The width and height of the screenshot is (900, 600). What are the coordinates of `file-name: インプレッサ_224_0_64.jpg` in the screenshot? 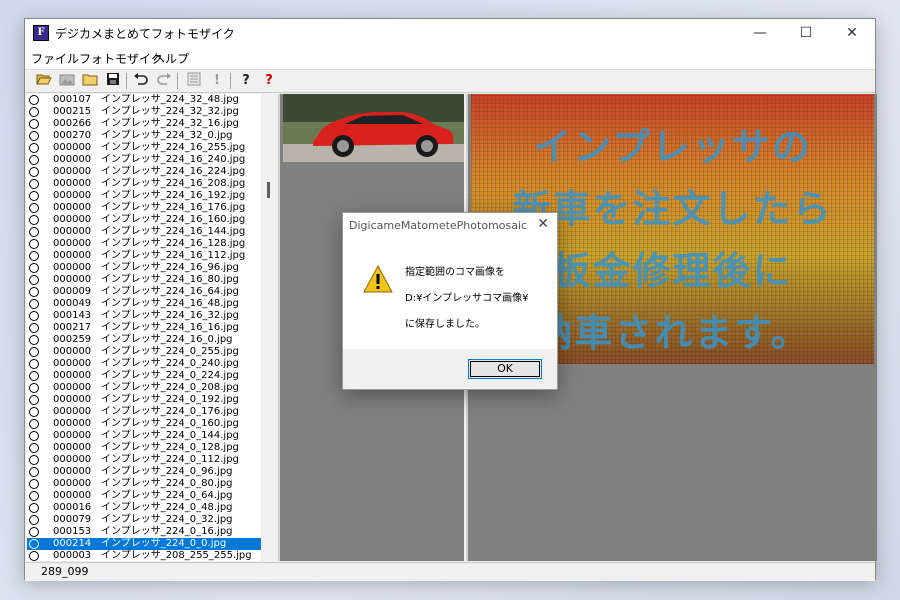 It's located at (167, 495).